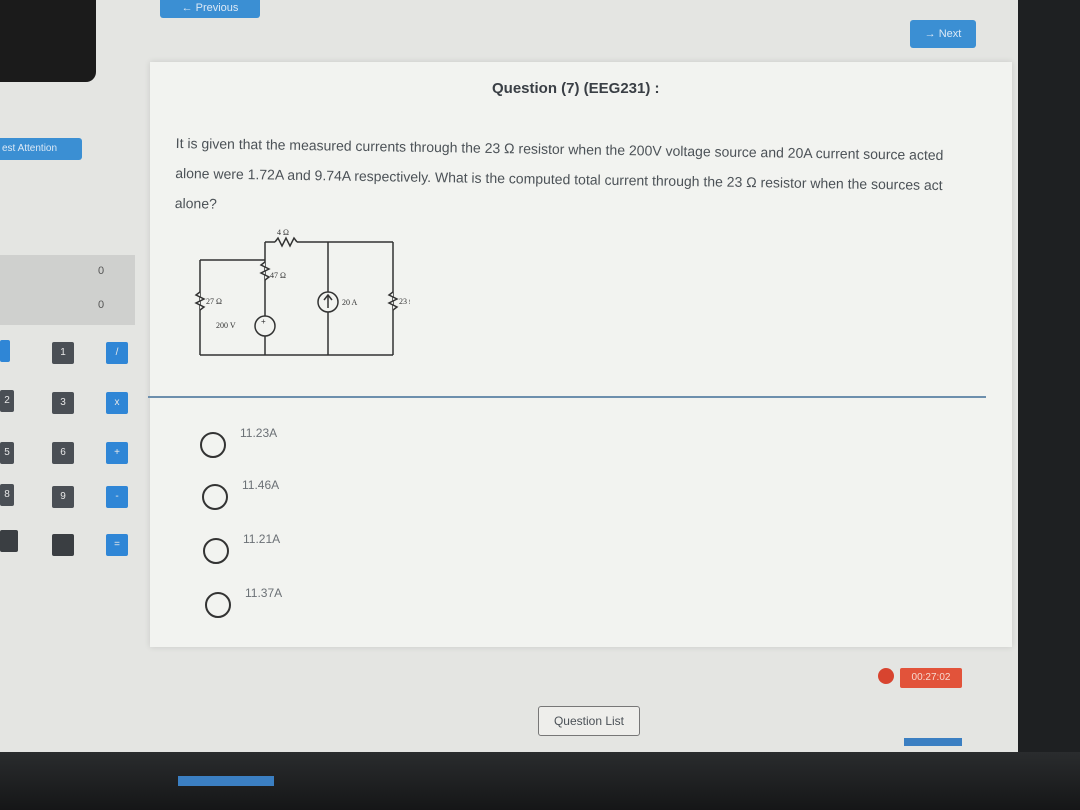 The height and width of the screenshot is (810, 1080). Describe the element at coordinates (576, 88) in the screenshot. I see `question-title: Question (7) (EEG231) :` at that location.